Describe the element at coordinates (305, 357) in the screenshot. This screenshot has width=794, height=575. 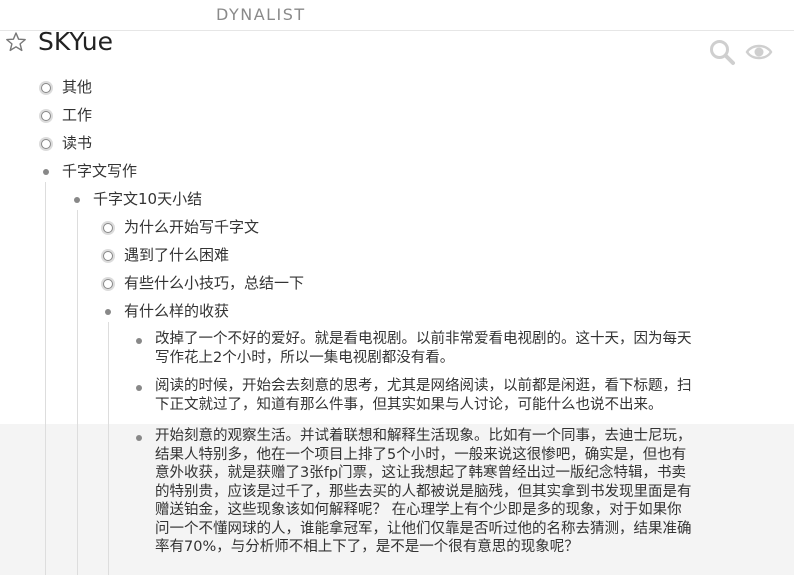
I see `text-line: 写作花上2个小时，所以一集电视剧都没有看。` at that location.